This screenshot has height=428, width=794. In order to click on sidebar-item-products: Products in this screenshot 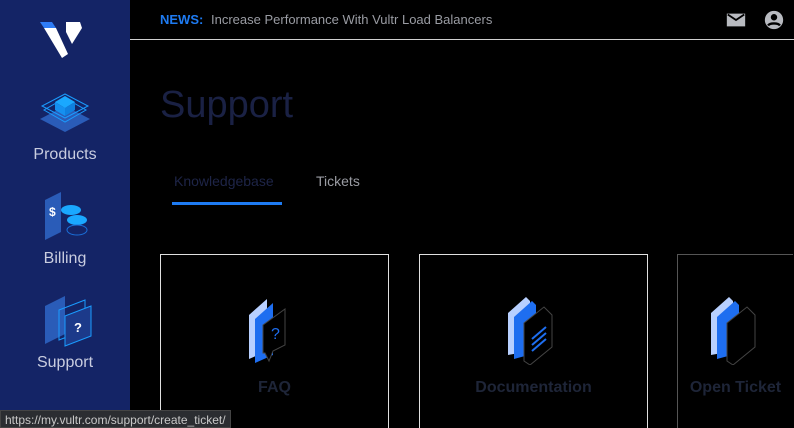, I will do `click(65, 125)`.